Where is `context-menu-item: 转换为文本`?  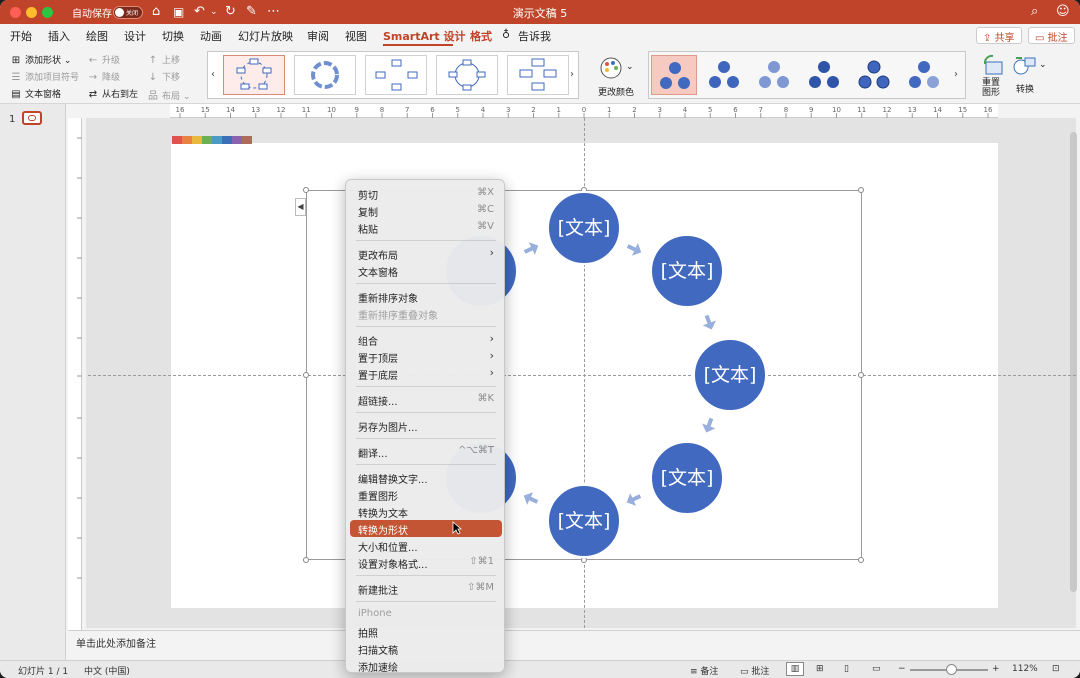 context-menu-item: 转换为文本 is located at coordinates (426, 511).